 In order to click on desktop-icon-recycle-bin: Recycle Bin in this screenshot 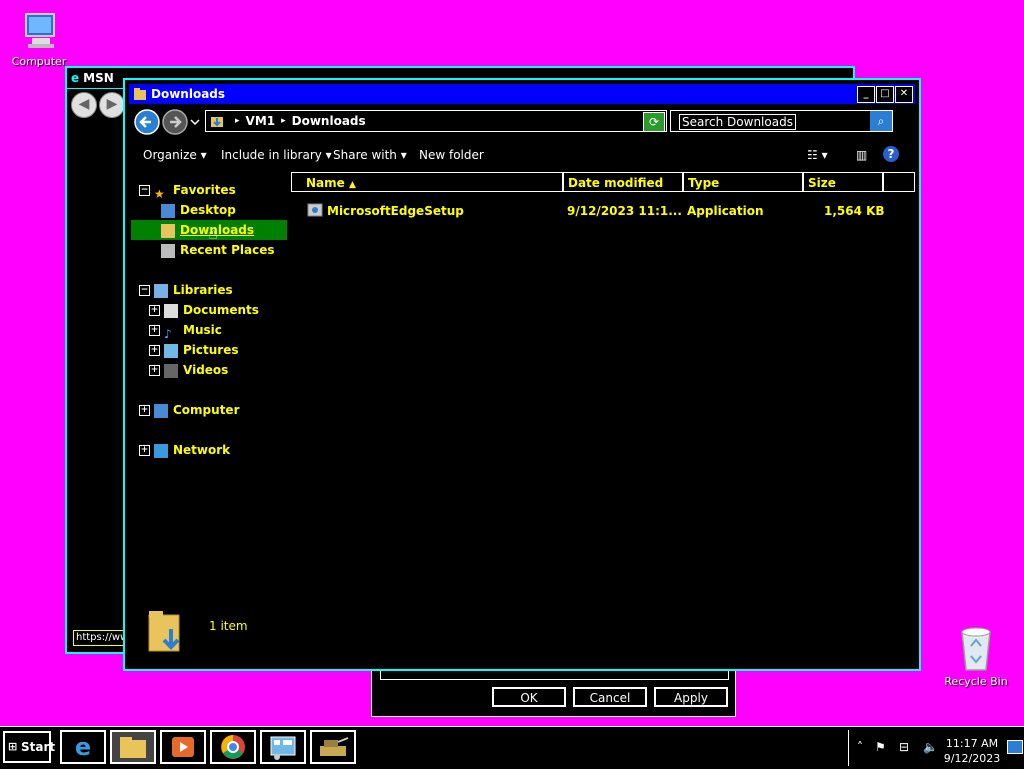, I will do `click(976, 657)`.